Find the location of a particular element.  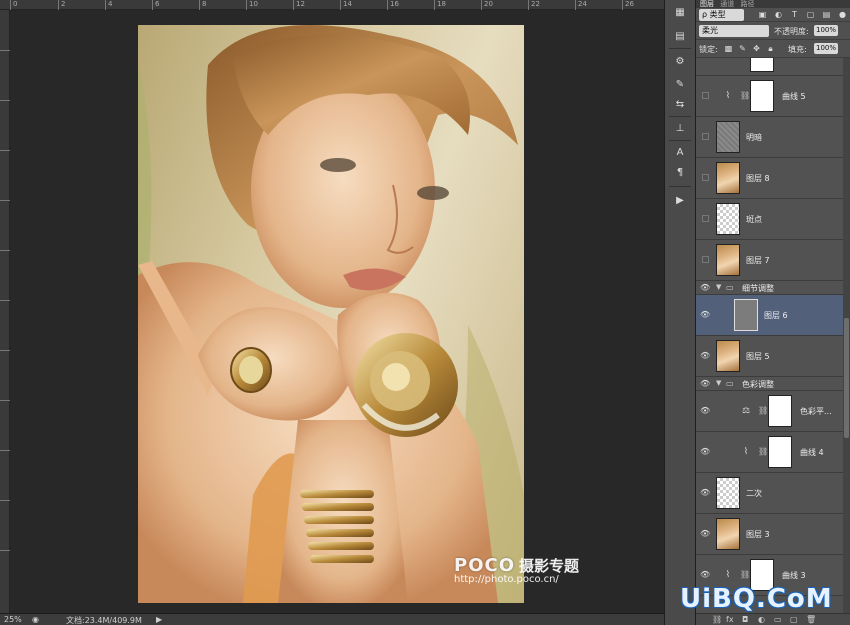

layer-name: 明暗 is located at coordinates (754, 137).